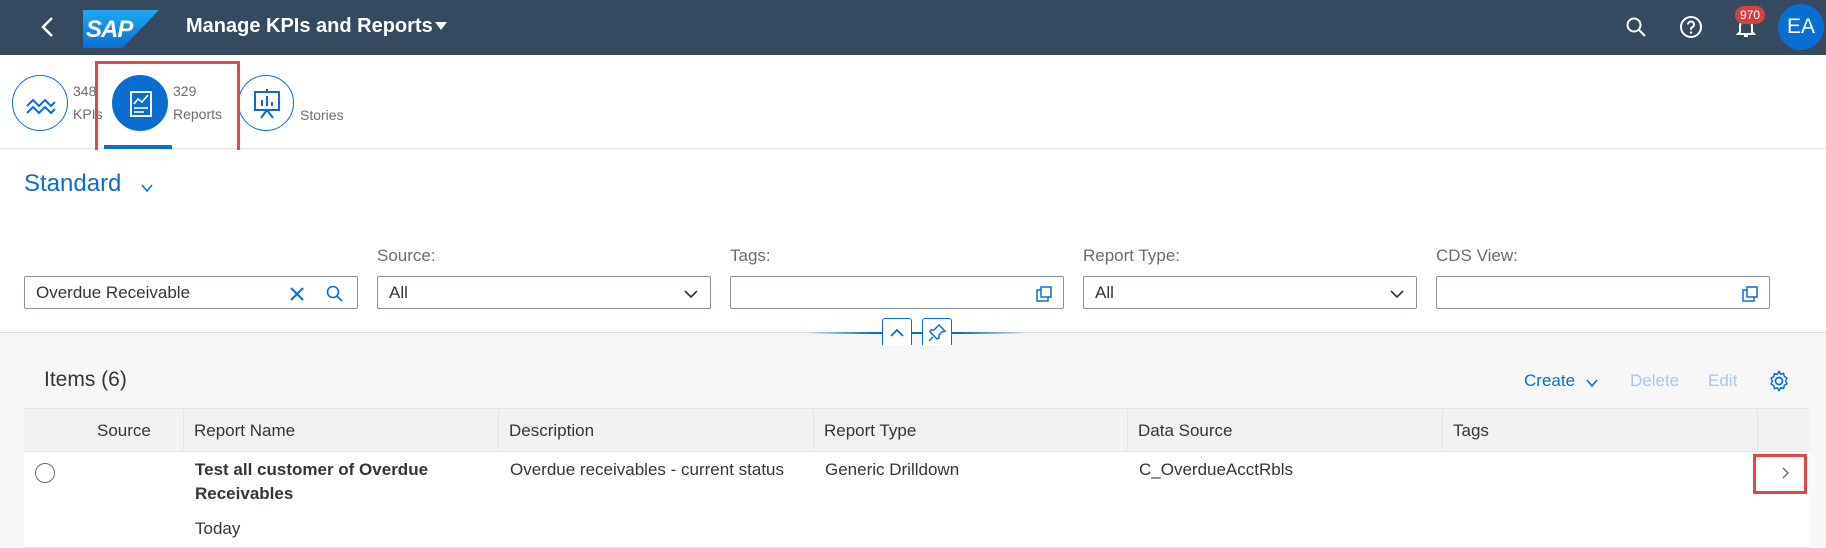 This screenshot has width=1826, height=548. I want to click on collapse-header-button, so click(897, 333).